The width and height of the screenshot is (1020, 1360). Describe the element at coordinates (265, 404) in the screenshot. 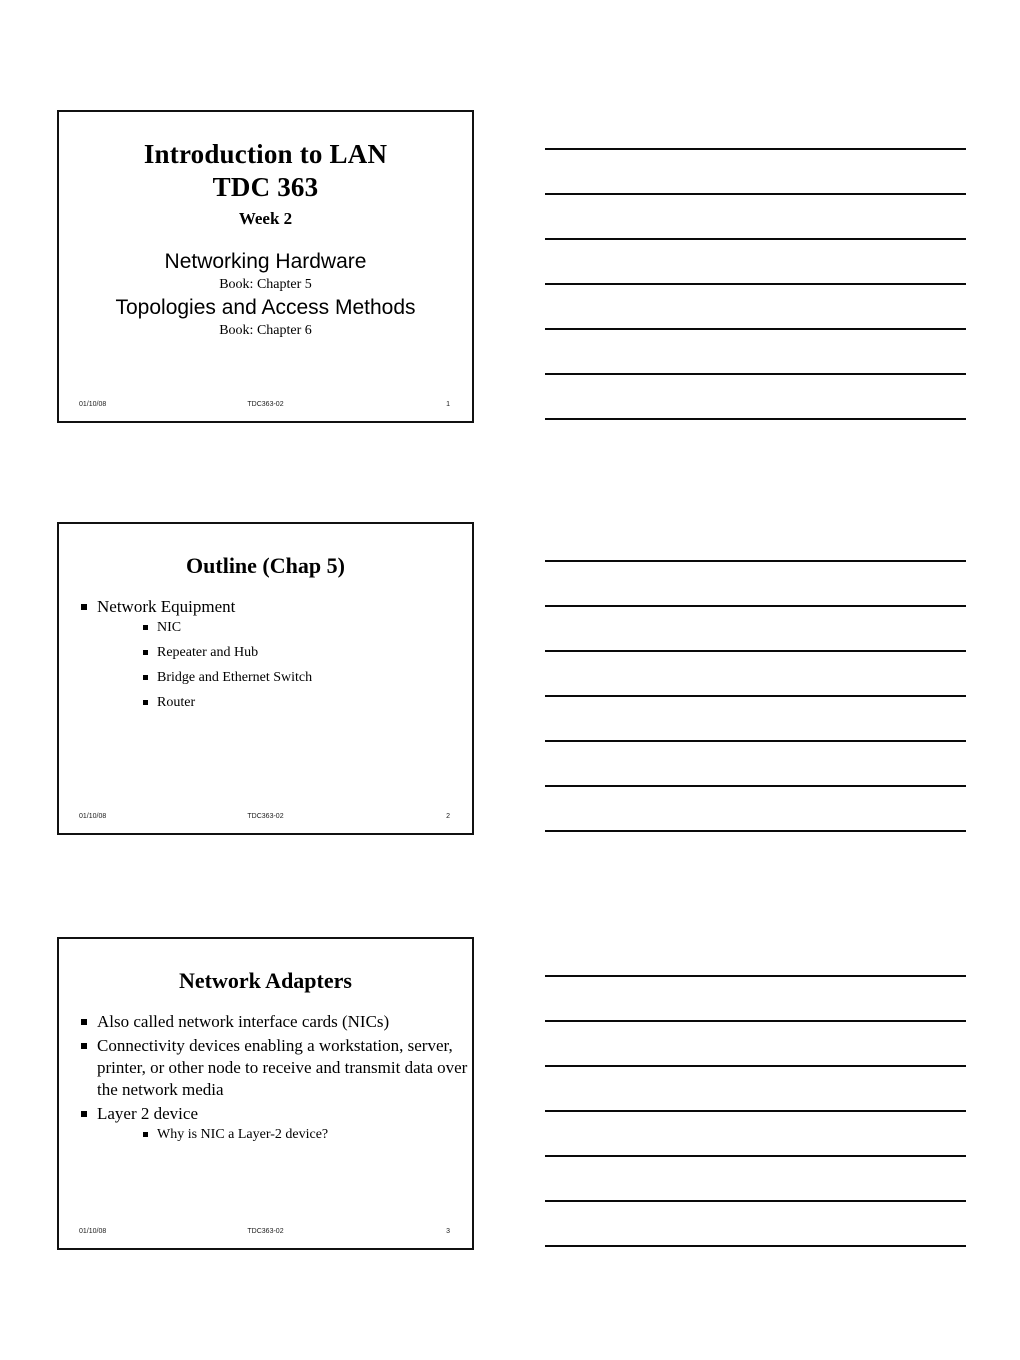

I see `slide-1-footer-code: TDC363-02` at that location.